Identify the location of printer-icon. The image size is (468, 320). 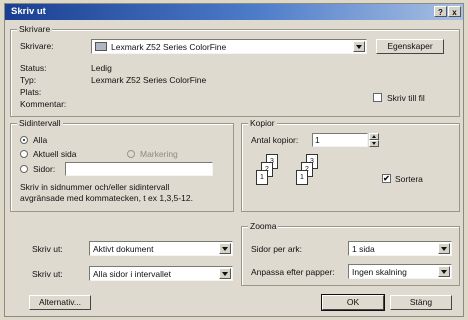
(101, 46).